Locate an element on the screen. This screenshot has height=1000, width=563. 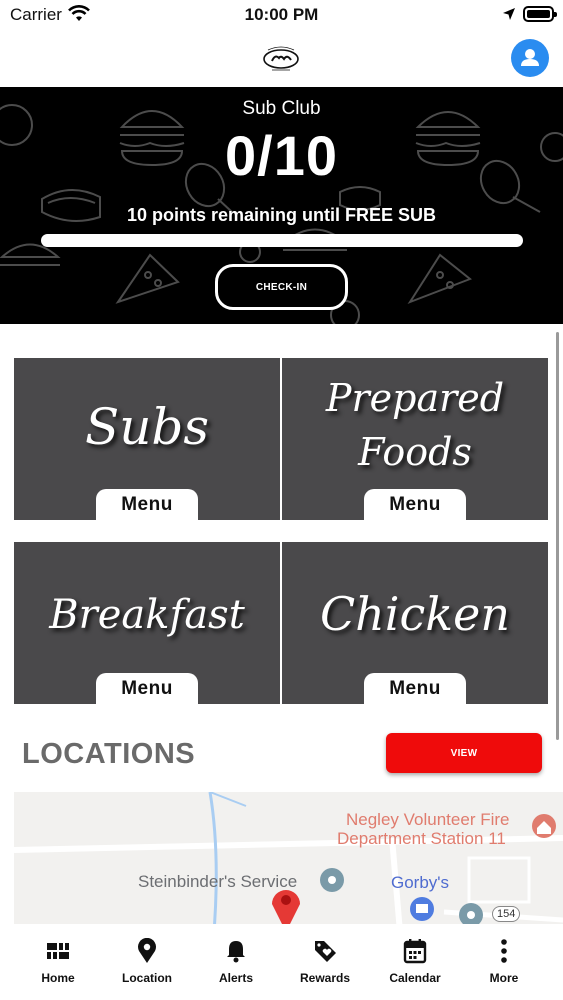
tab-calendar: Calendar is located at coordinates (415, 959).